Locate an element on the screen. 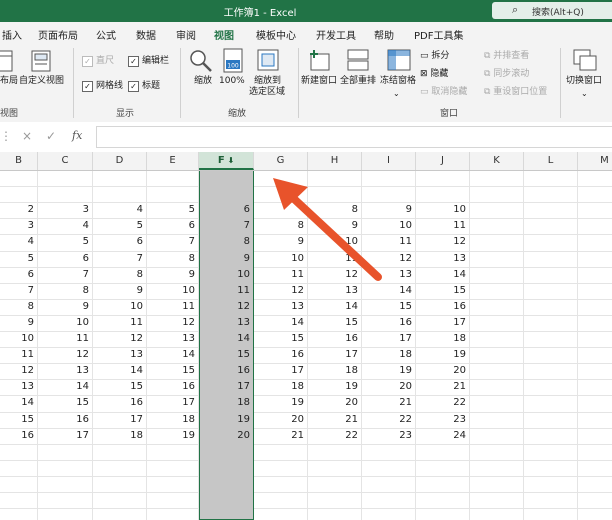 The image size is (612, 520). zoom-group-label: 缩放 is located at coordinates (237, 114).